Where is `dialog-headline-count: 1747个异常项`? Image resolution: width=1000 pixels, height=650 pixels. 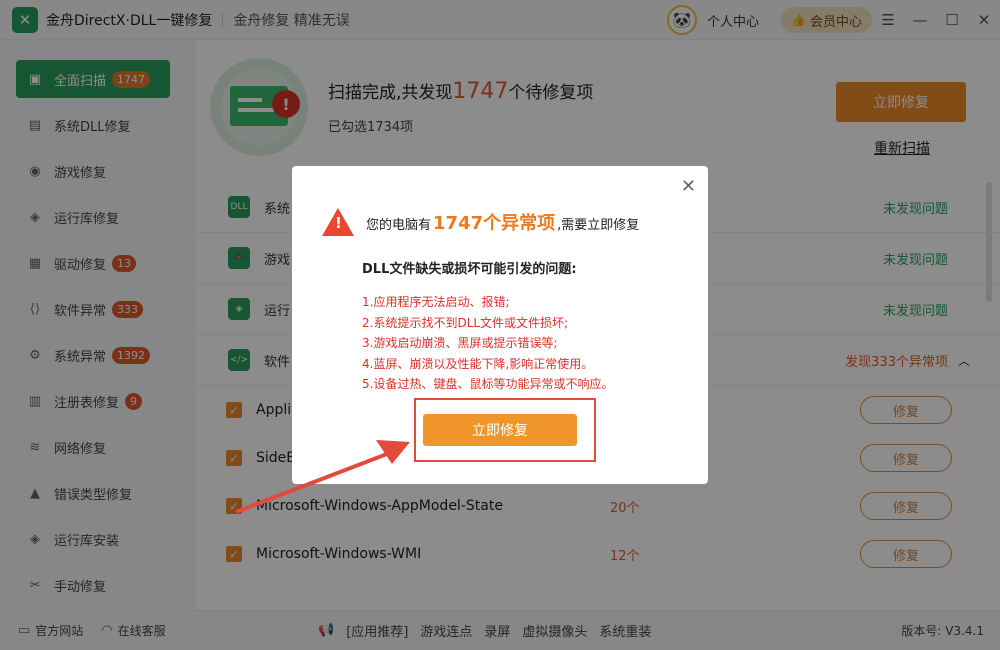 dialog-headline-count: 1747个异常项 is located at coordinates (494, 223).